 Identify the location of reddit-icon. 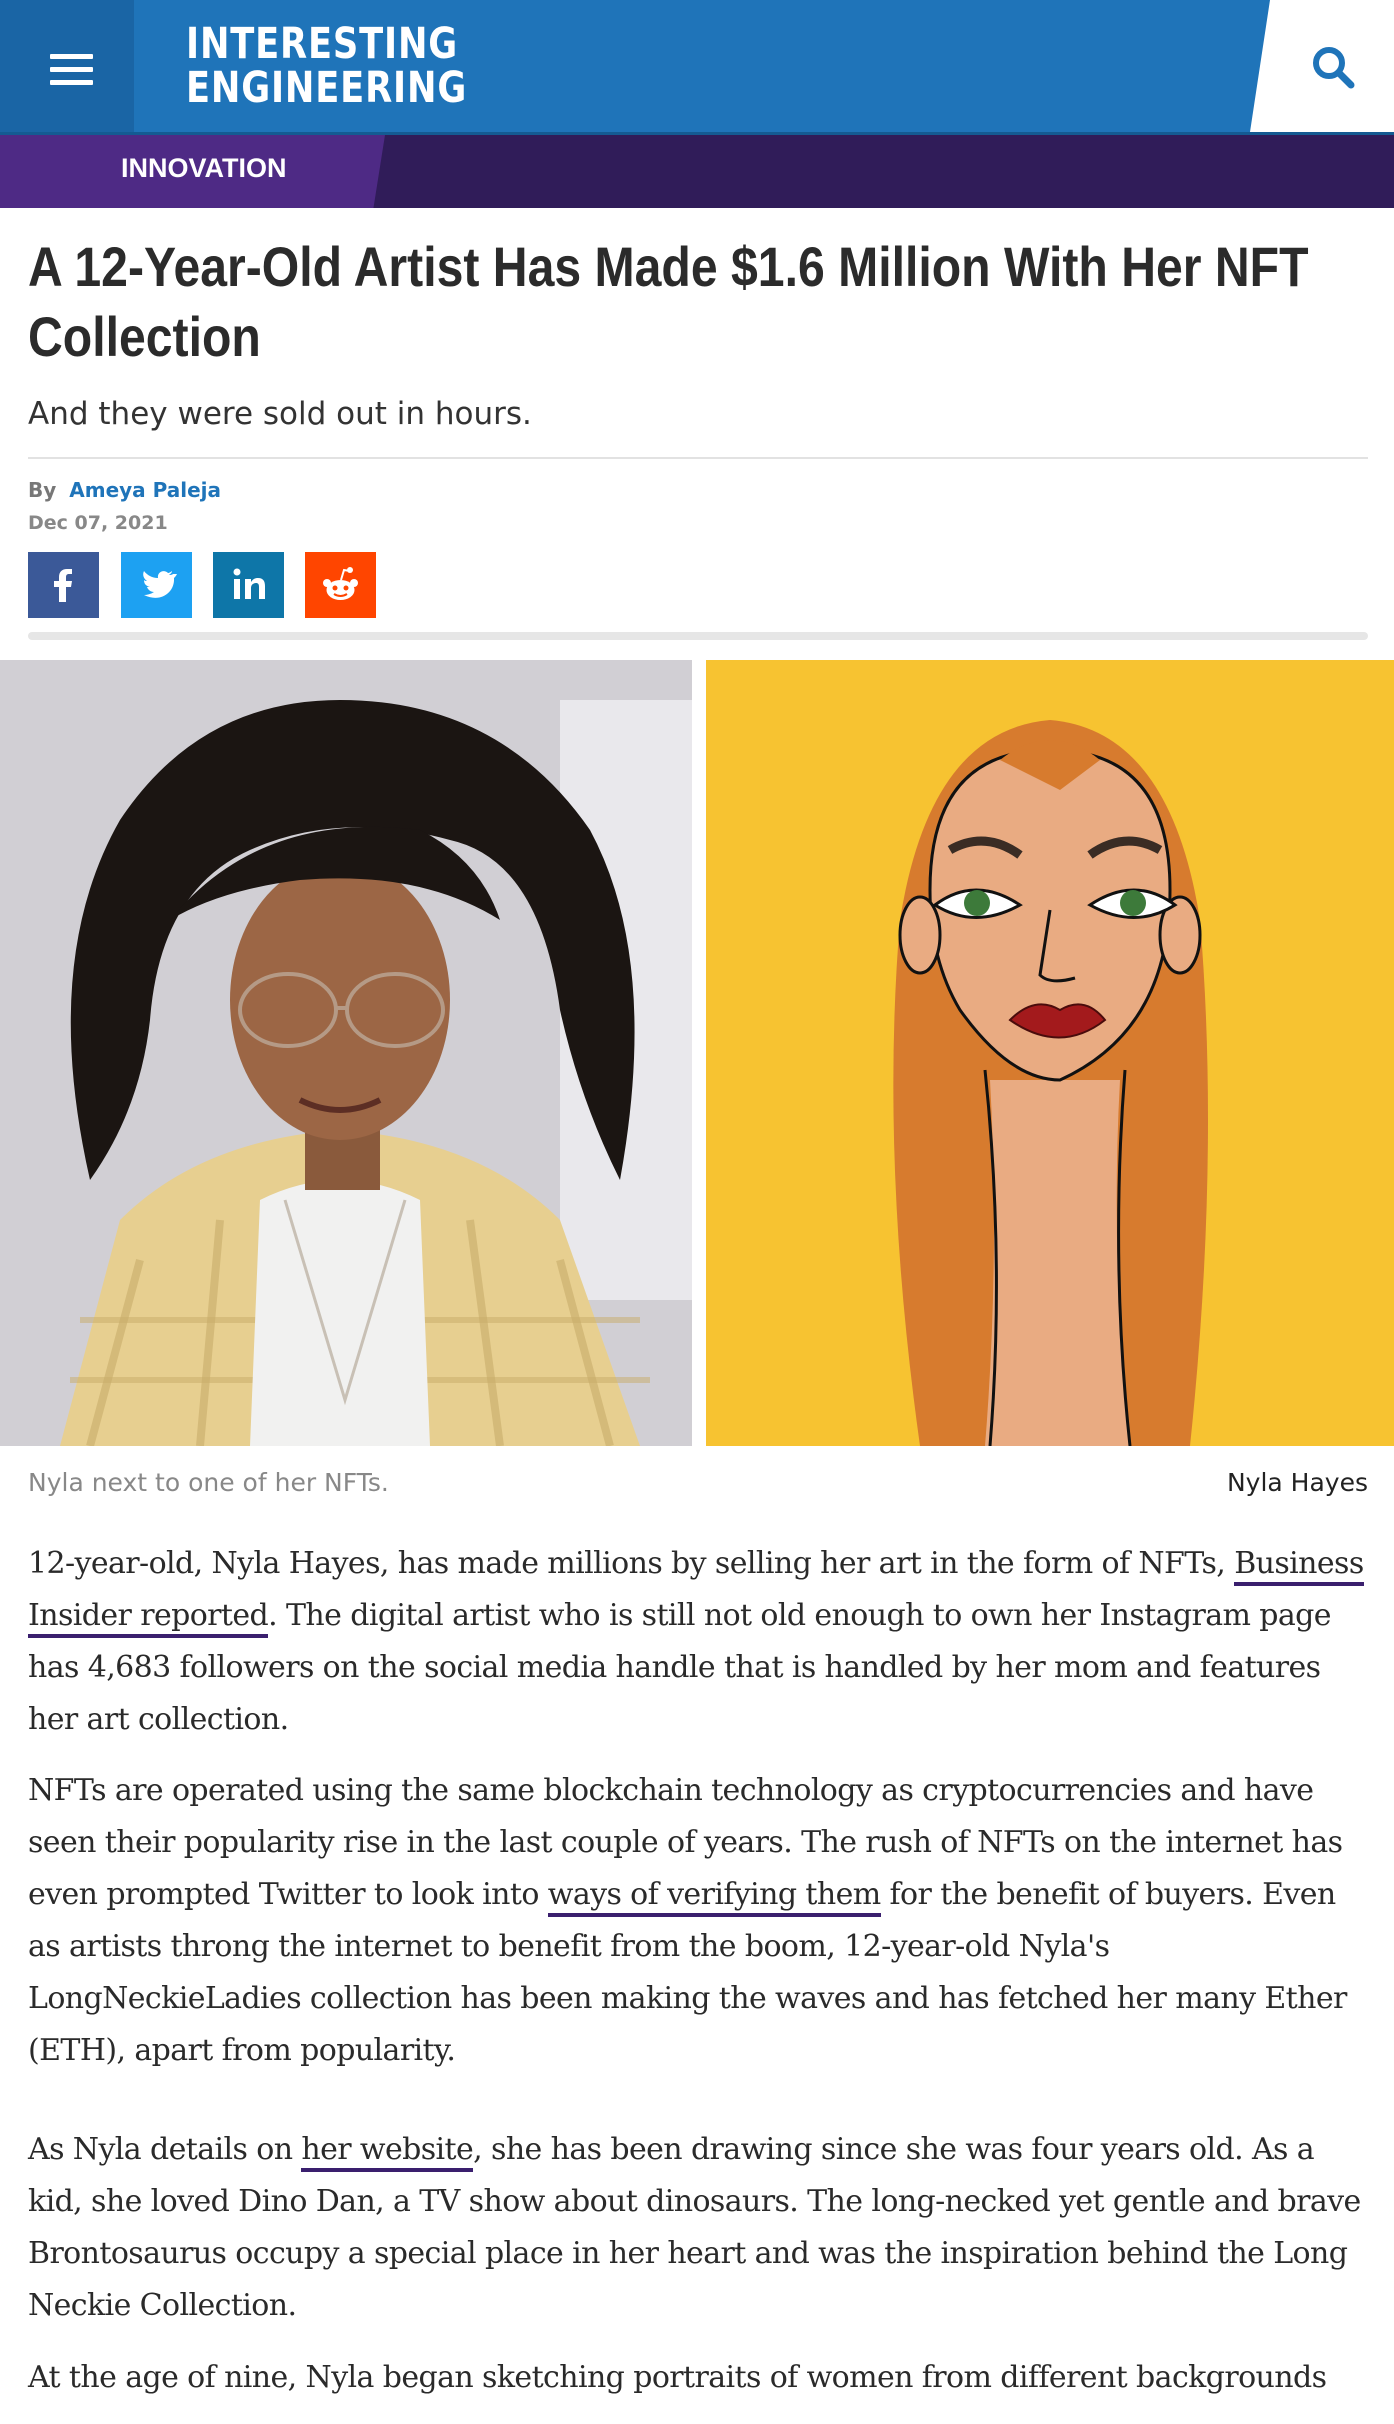
(340, 583).